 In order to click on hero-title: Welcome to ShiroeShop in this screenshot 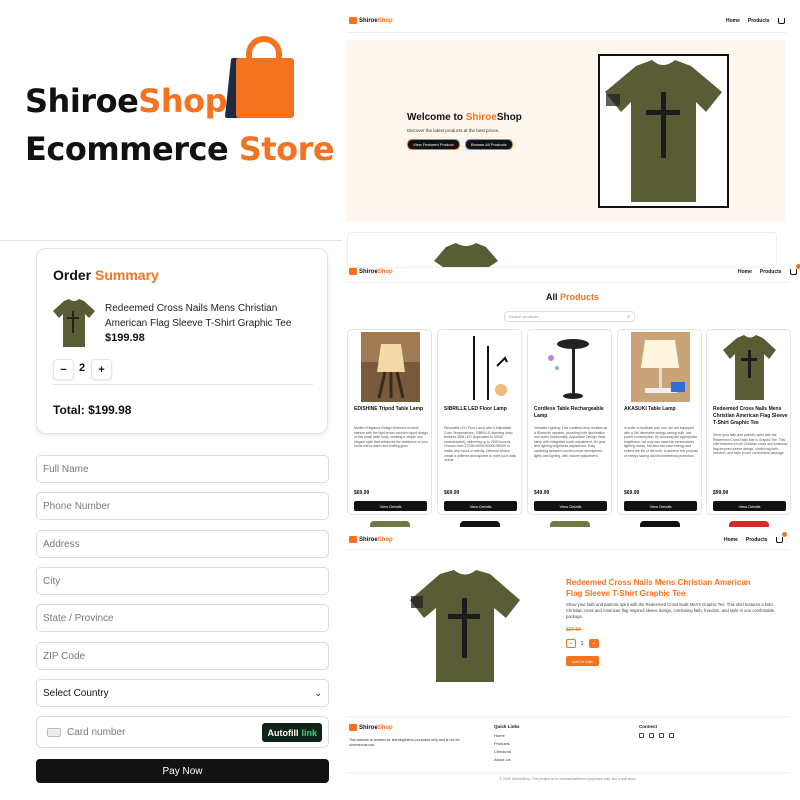, I will do `click(464, 117)`.